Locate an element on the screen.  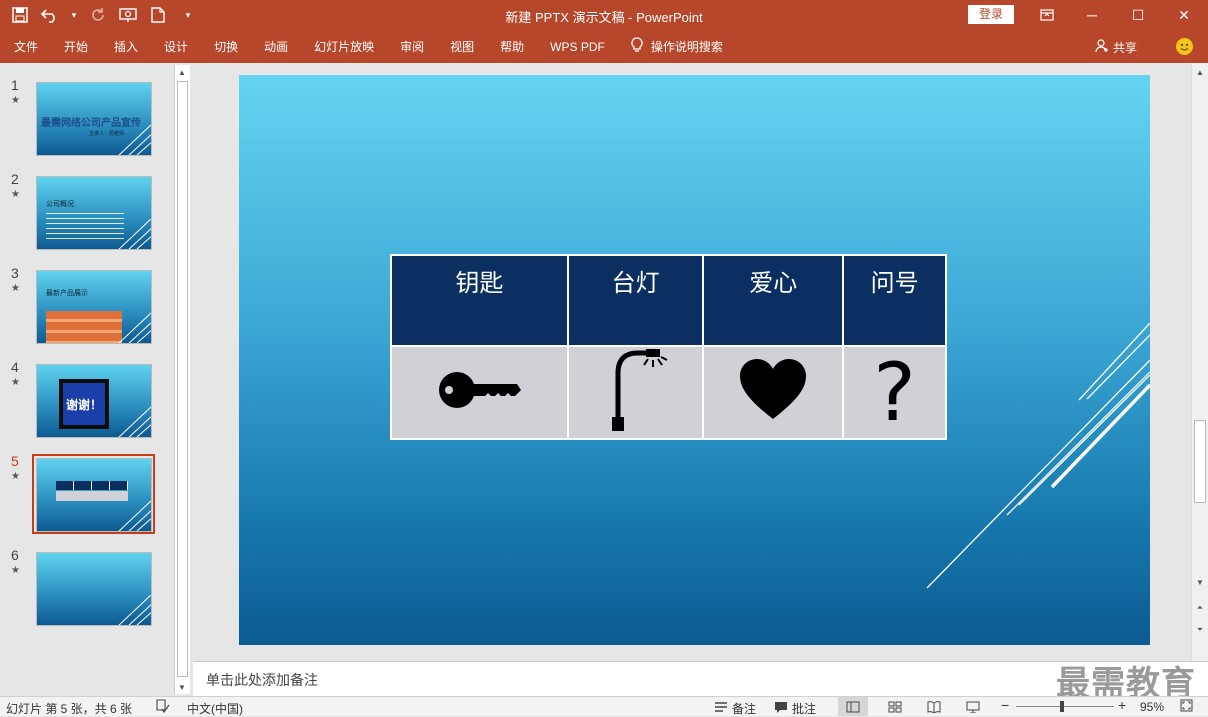
notes-toggle: 备注 is located at coordinates (735, 708).